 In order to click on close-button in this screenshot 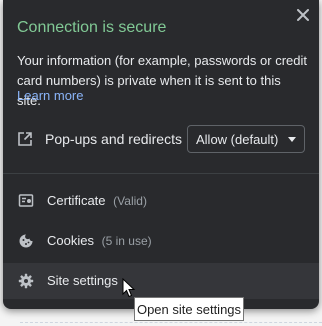, I will do `click(303, 15)`.